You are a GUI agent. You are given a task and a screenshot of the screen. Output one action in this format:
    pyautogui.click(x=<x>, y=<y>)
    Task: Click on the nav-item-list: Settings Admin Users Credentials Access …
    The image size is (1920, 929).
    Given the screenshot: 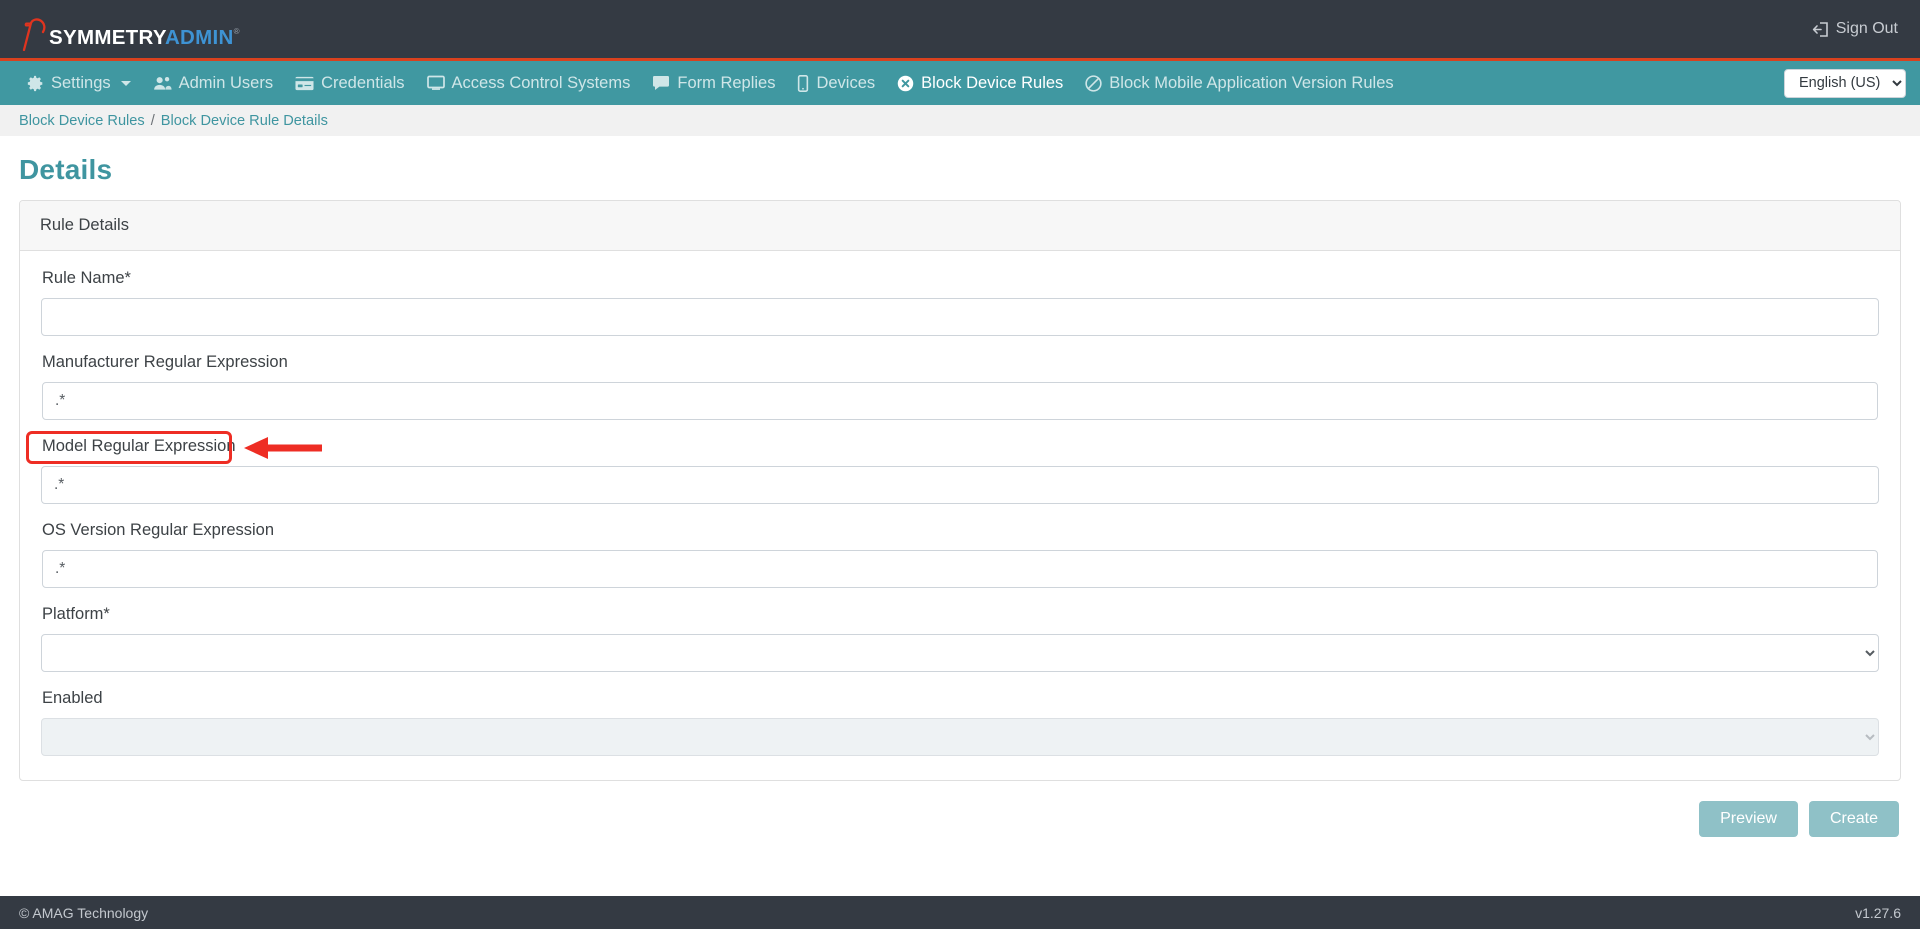 What is the action you would take?
    pyautogui.click(x=710, y=83)
    